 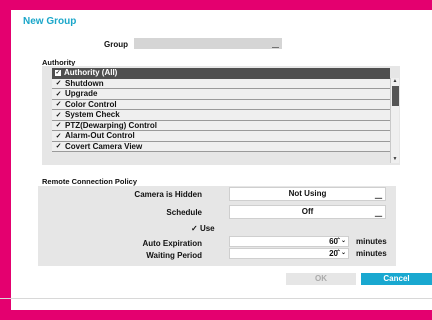 What do you see at coordinates (221, 146) in the screenshot?
I see `authority-item-covert-camera-view: ✓ Covert Camera View` at bounding box center [221, 146].